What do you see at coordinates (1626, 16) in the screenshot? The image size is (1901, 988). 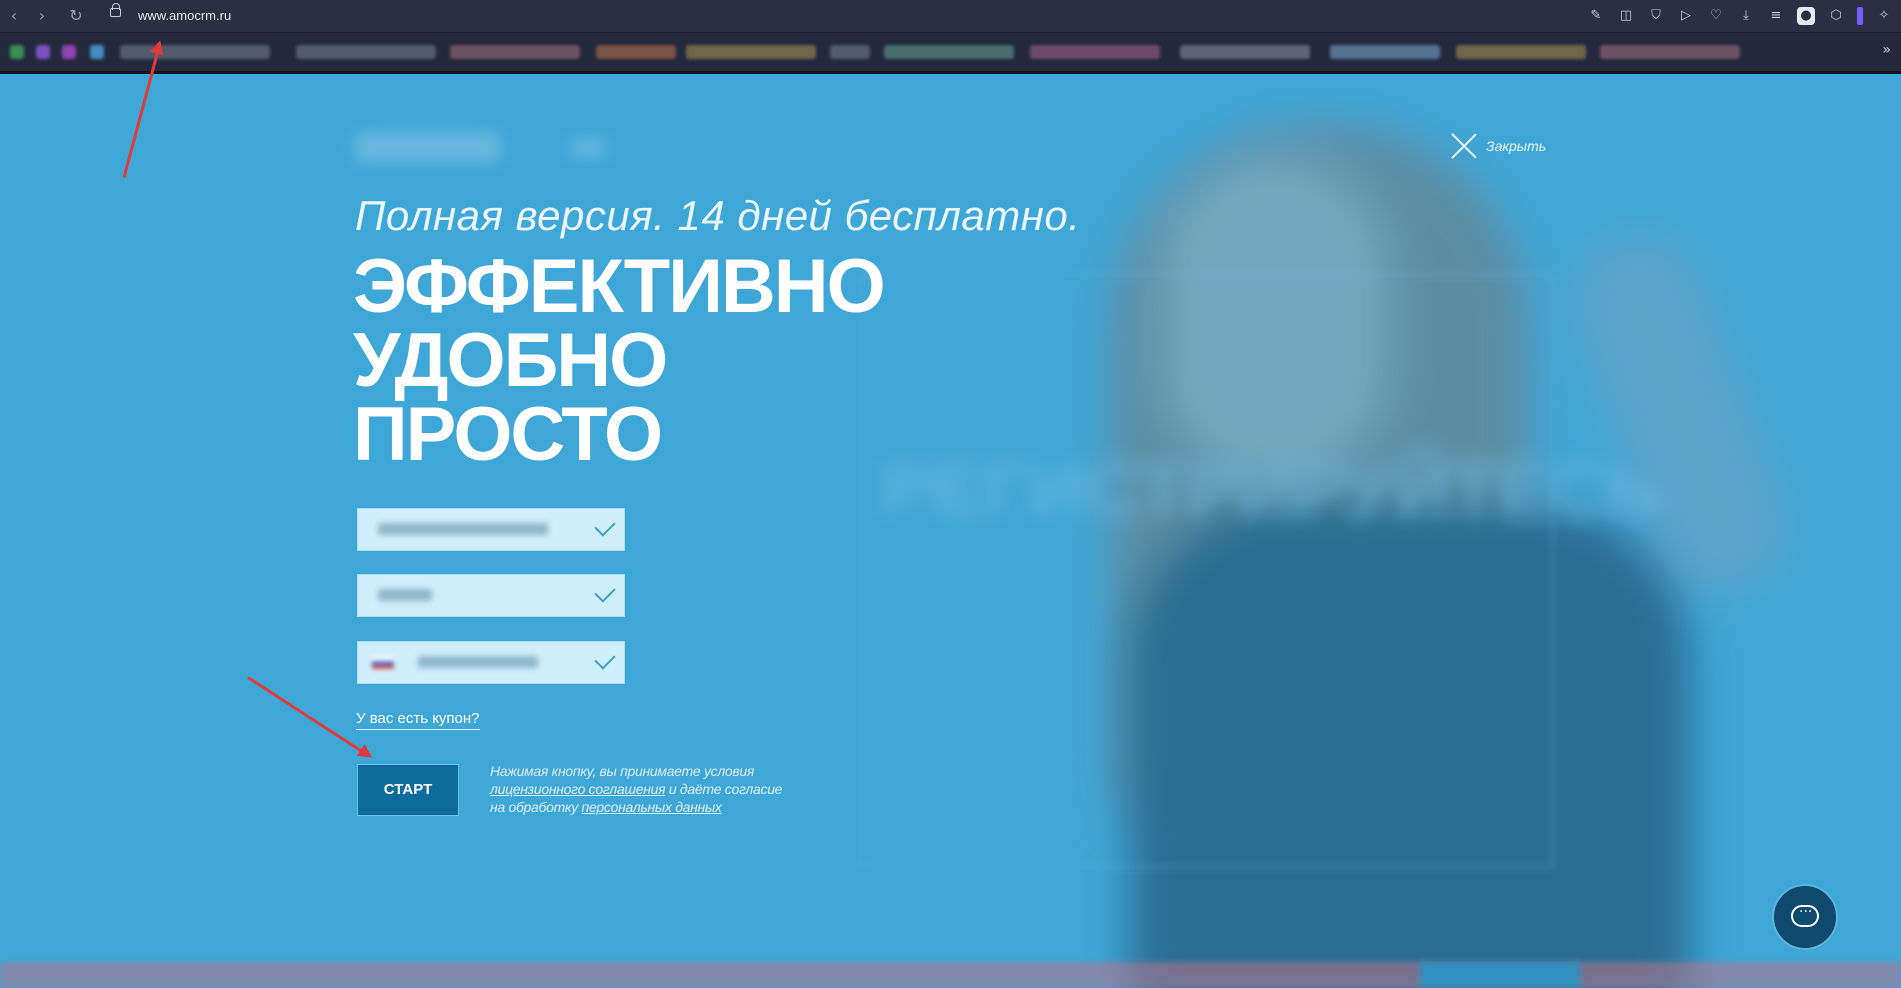 I see `camera-icon: ◫` at bounding box center [1626, 16].